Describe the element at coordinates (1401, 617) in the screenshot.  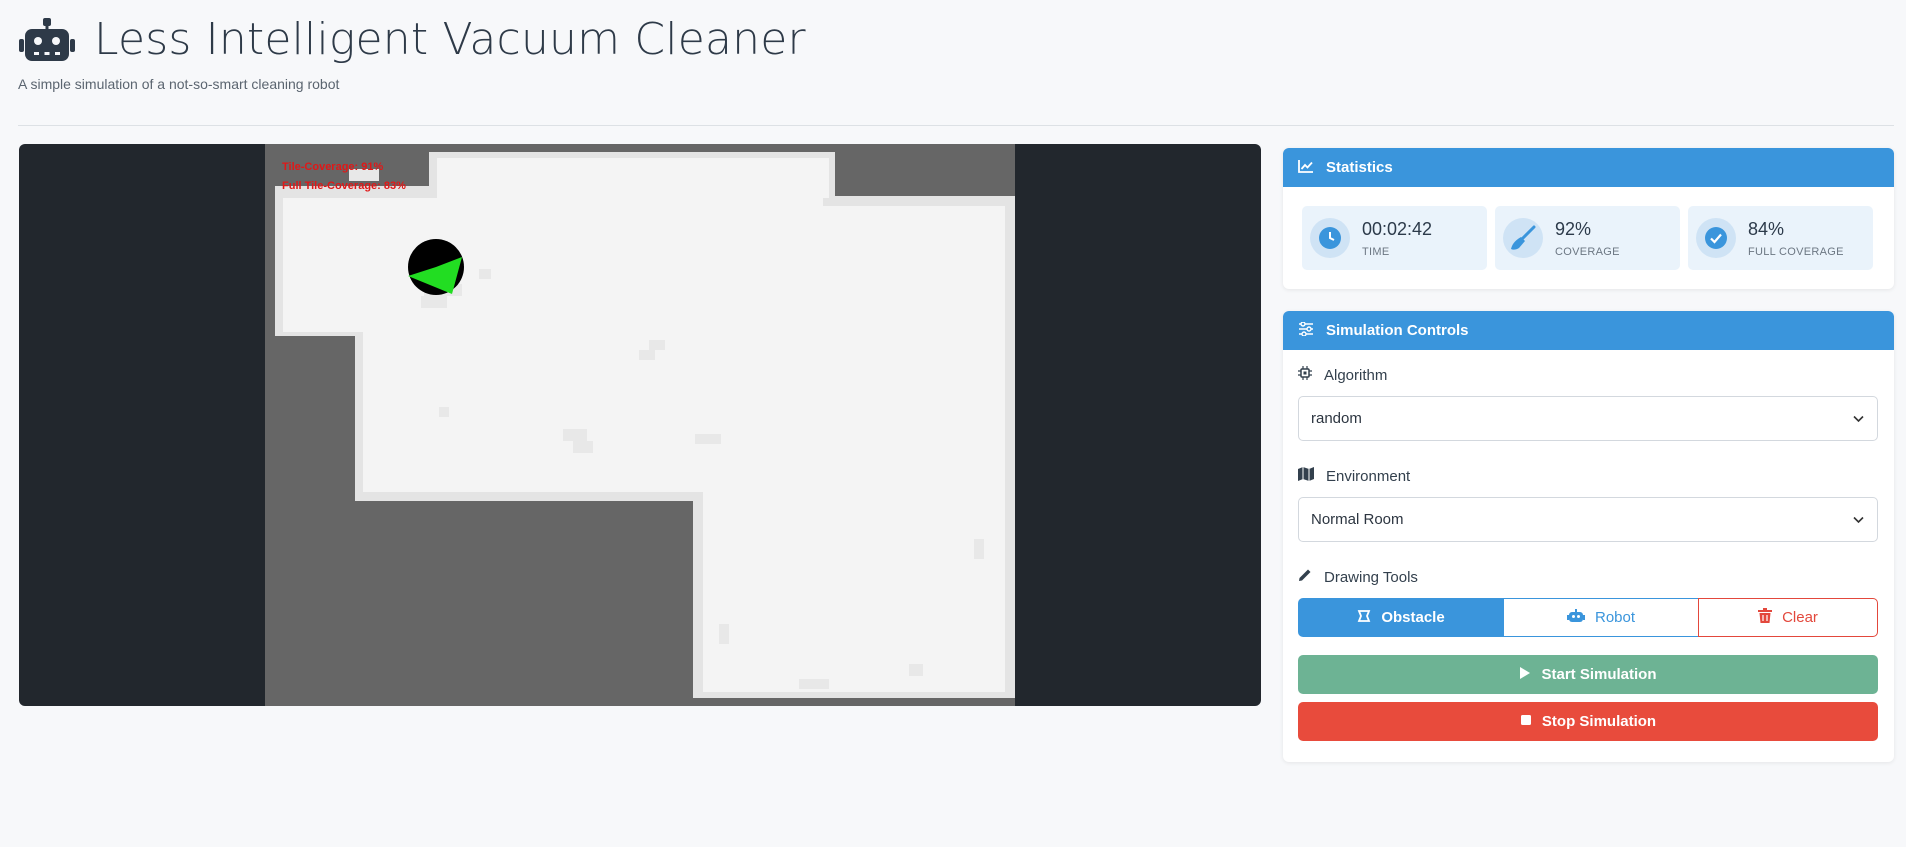
I see `obstacle-tool-button: Obstacle` at that location.